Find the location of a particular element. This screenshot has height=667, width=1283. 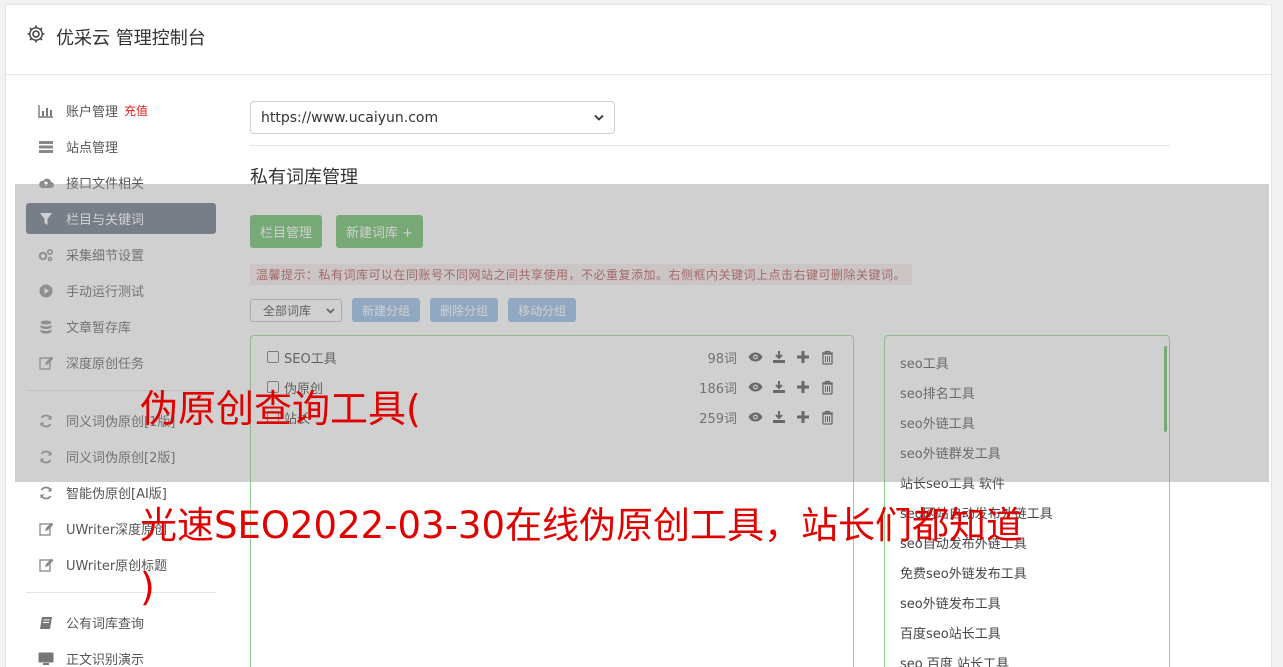

sidebar-item-text-recognition: 正文识别演示 is located at coordinates (121, 655).